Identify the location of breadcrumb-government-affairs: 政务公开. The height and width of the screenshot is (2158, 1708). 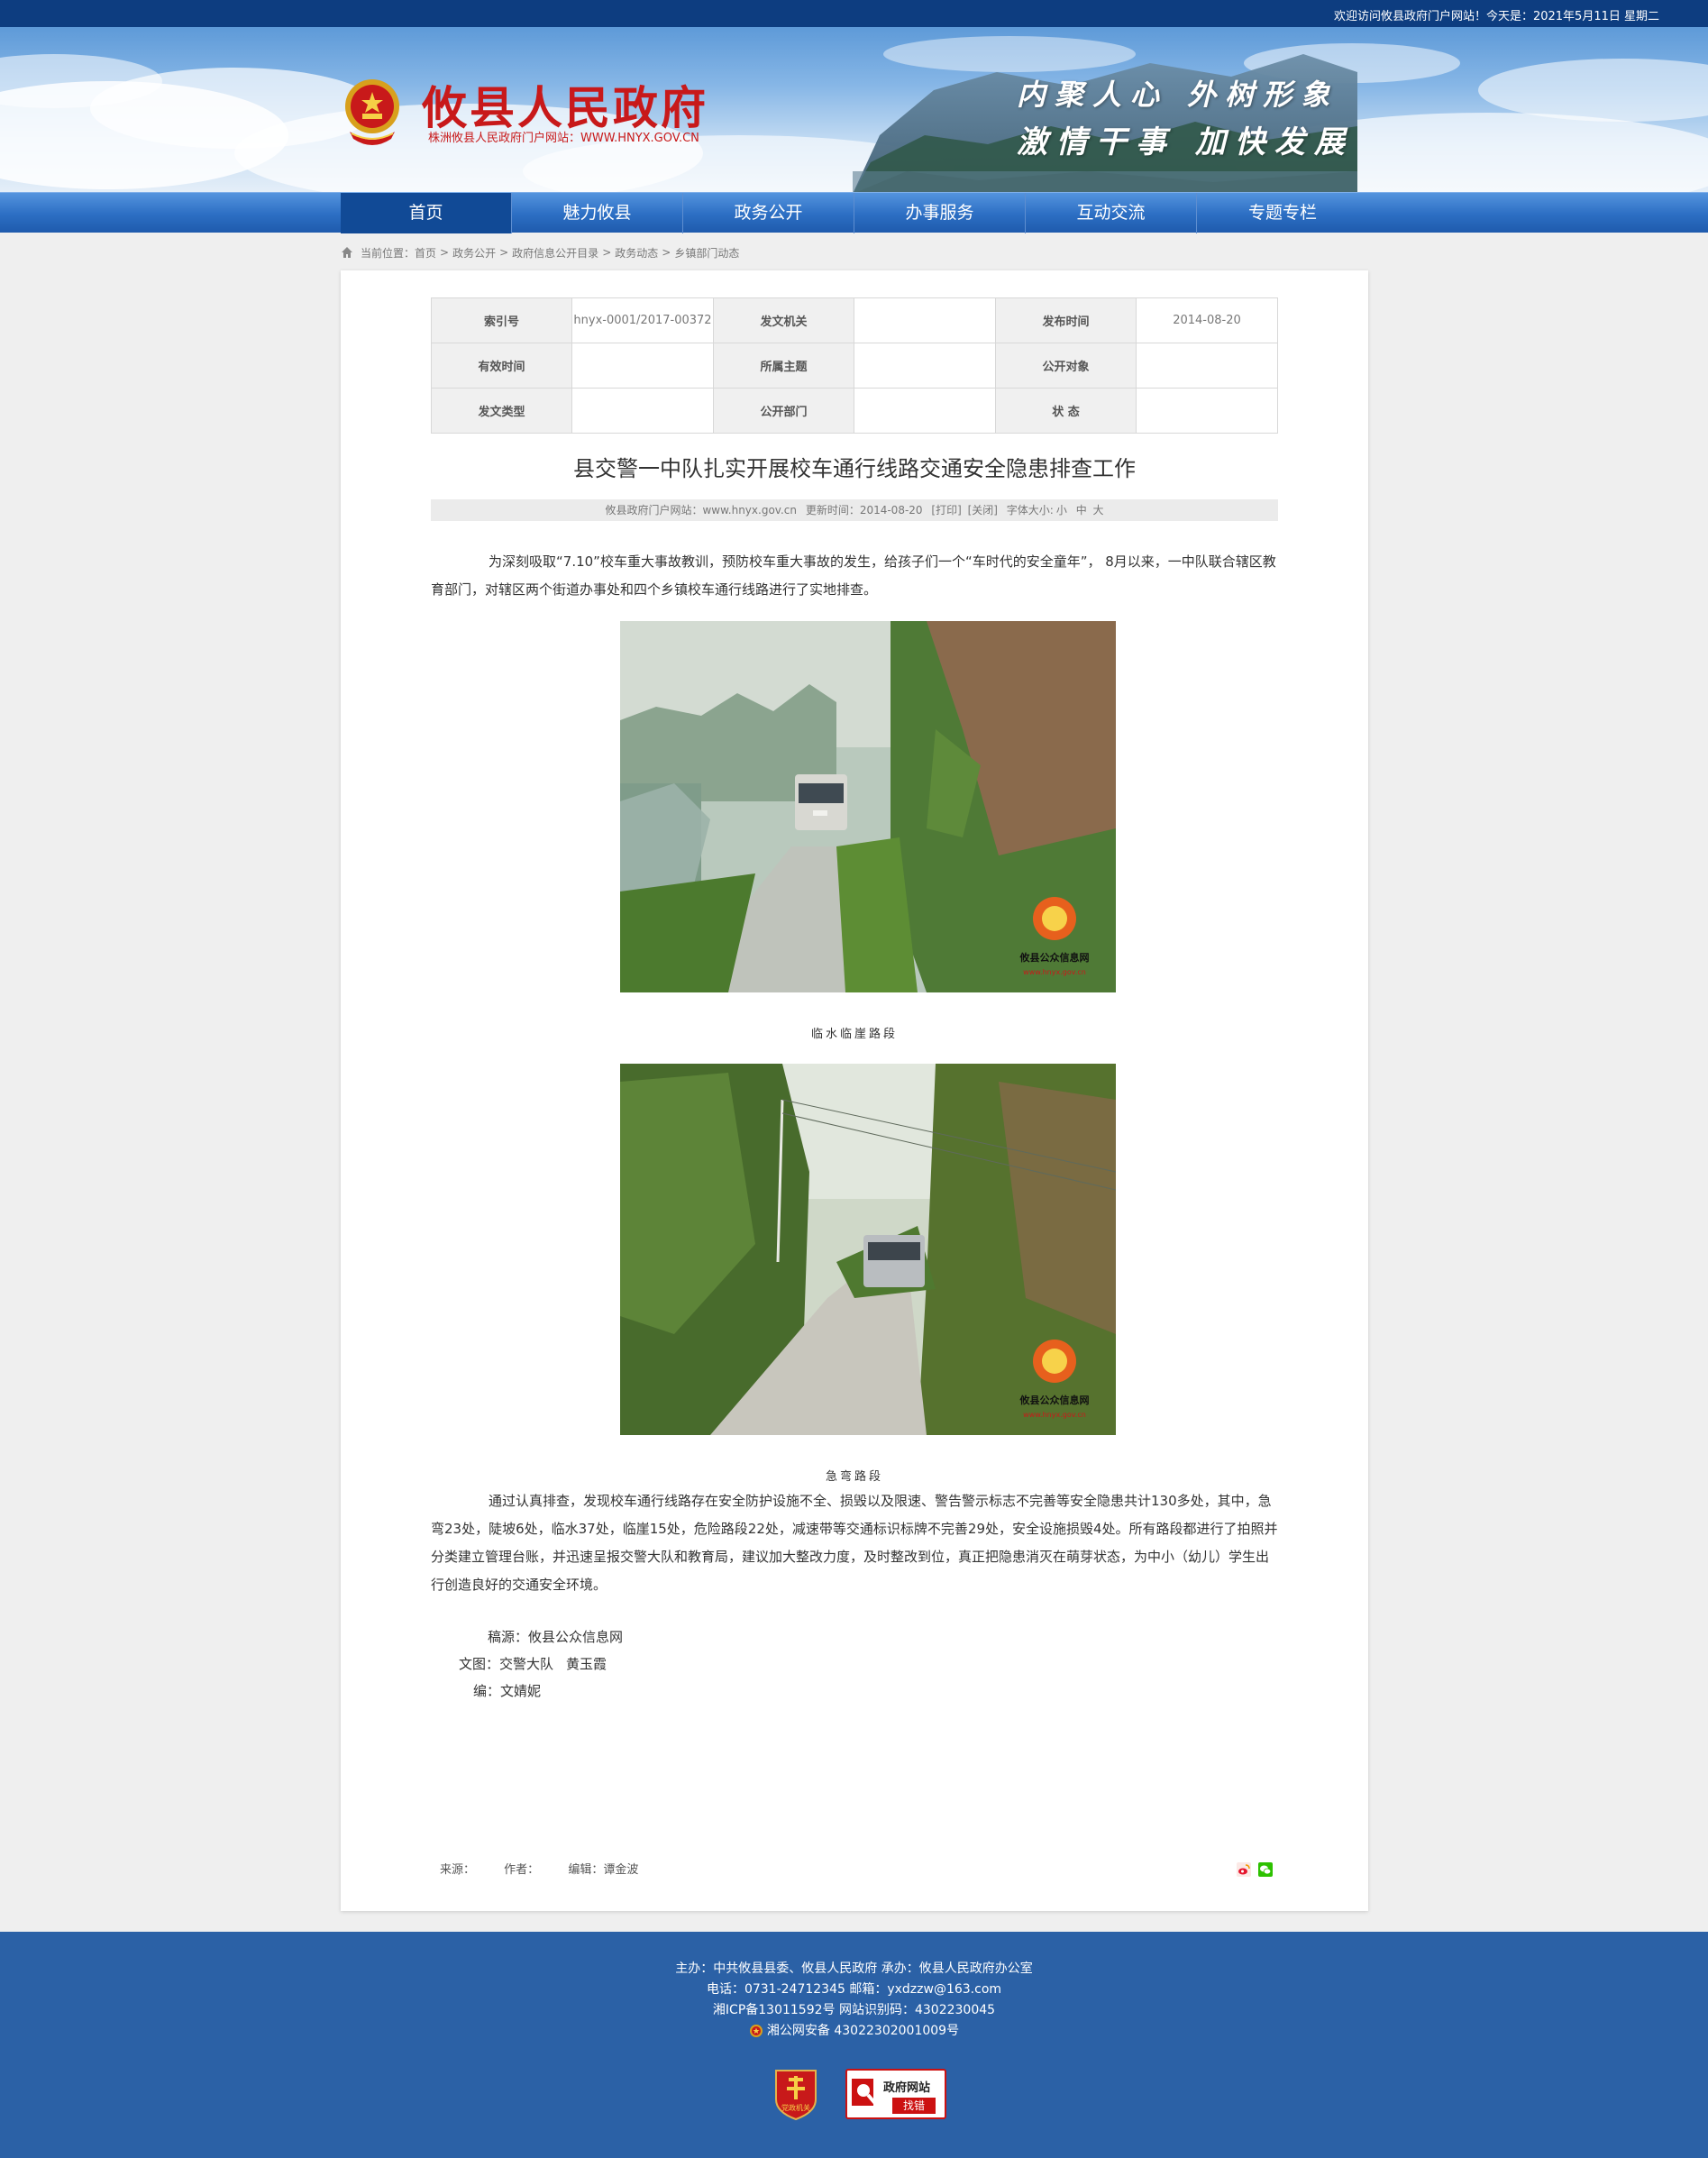
(474, 253).